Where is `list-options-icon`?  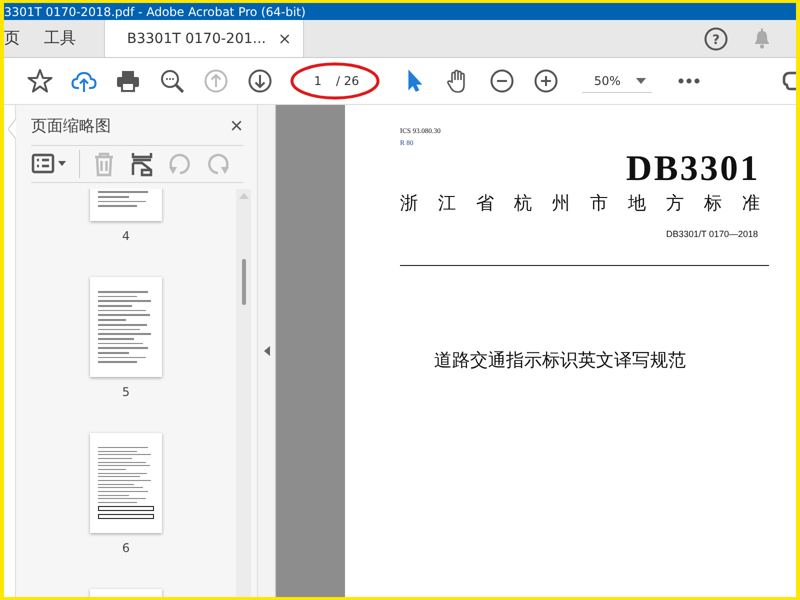 list-options-icon is located at coordinates (55, 164).